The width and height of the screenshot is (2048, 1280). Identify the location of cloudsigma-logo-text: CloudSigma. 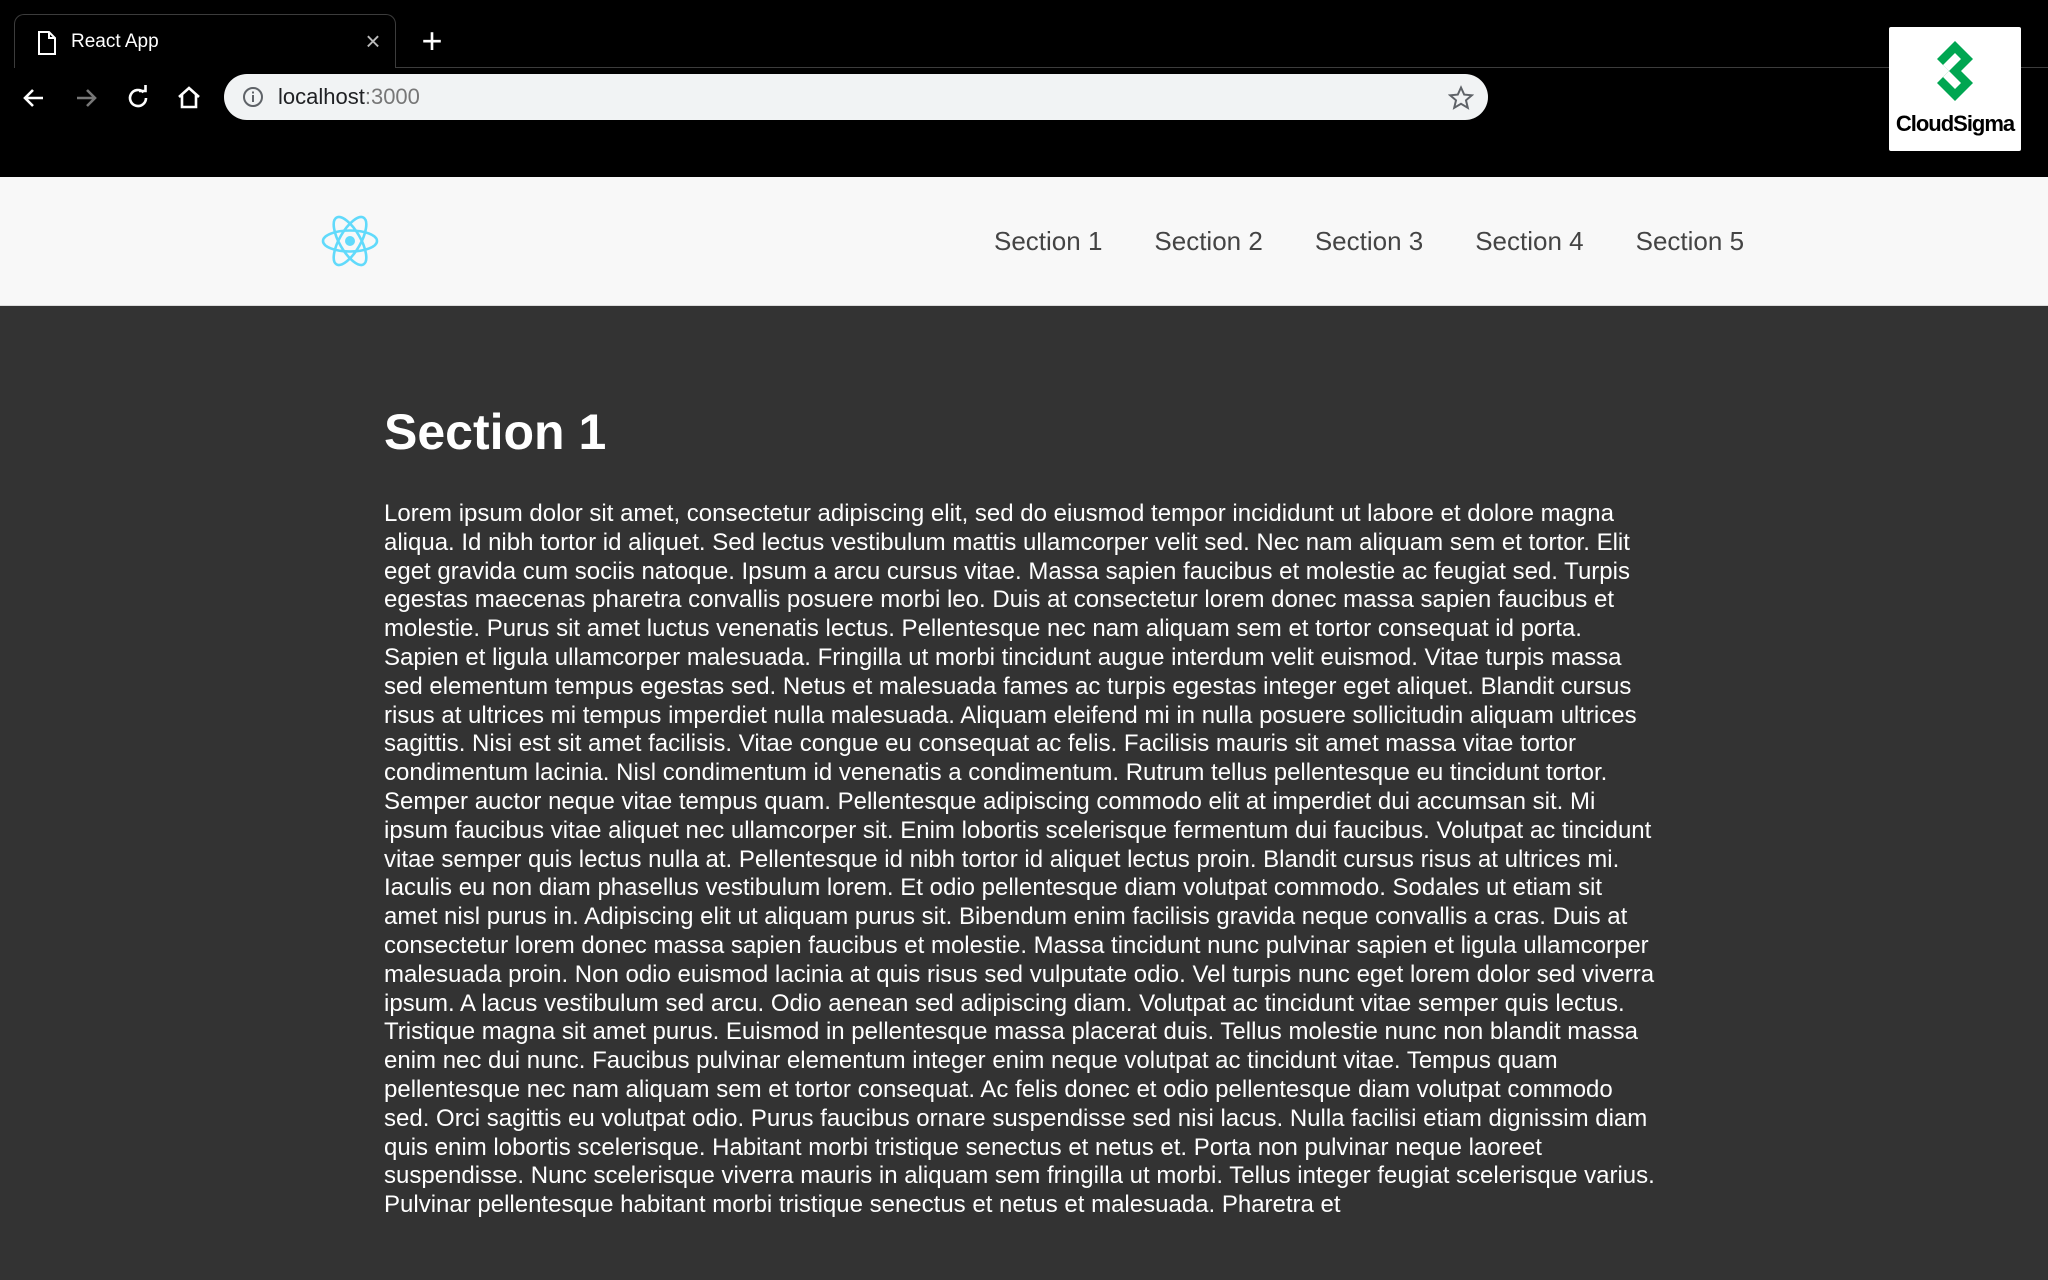
(1955, 123).